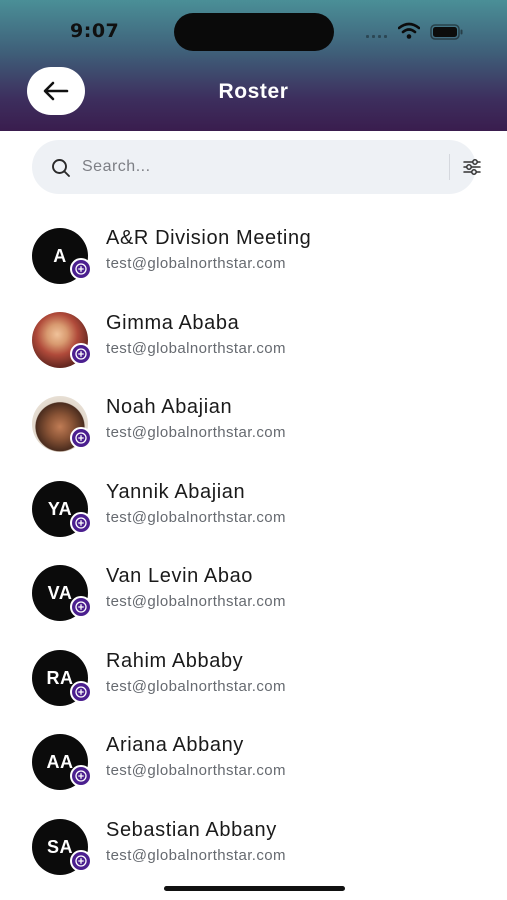 Image resolution: width=507 pixels, height=900 pixels. I want to click on list-item: Noah Abajian test@globalnorthstar.com, so click(253, 436).